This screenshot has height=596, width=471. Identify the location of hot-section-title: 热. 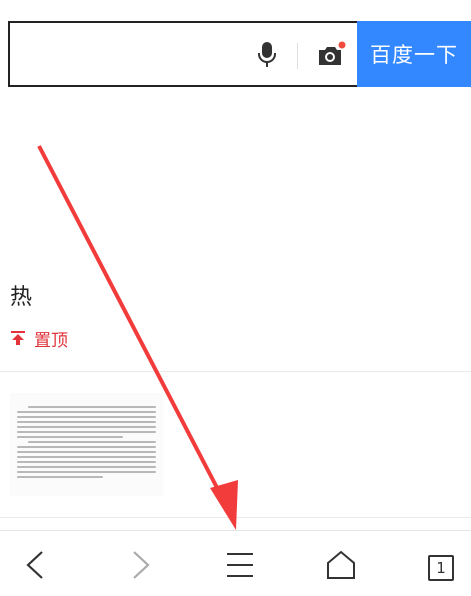
(21, 297).